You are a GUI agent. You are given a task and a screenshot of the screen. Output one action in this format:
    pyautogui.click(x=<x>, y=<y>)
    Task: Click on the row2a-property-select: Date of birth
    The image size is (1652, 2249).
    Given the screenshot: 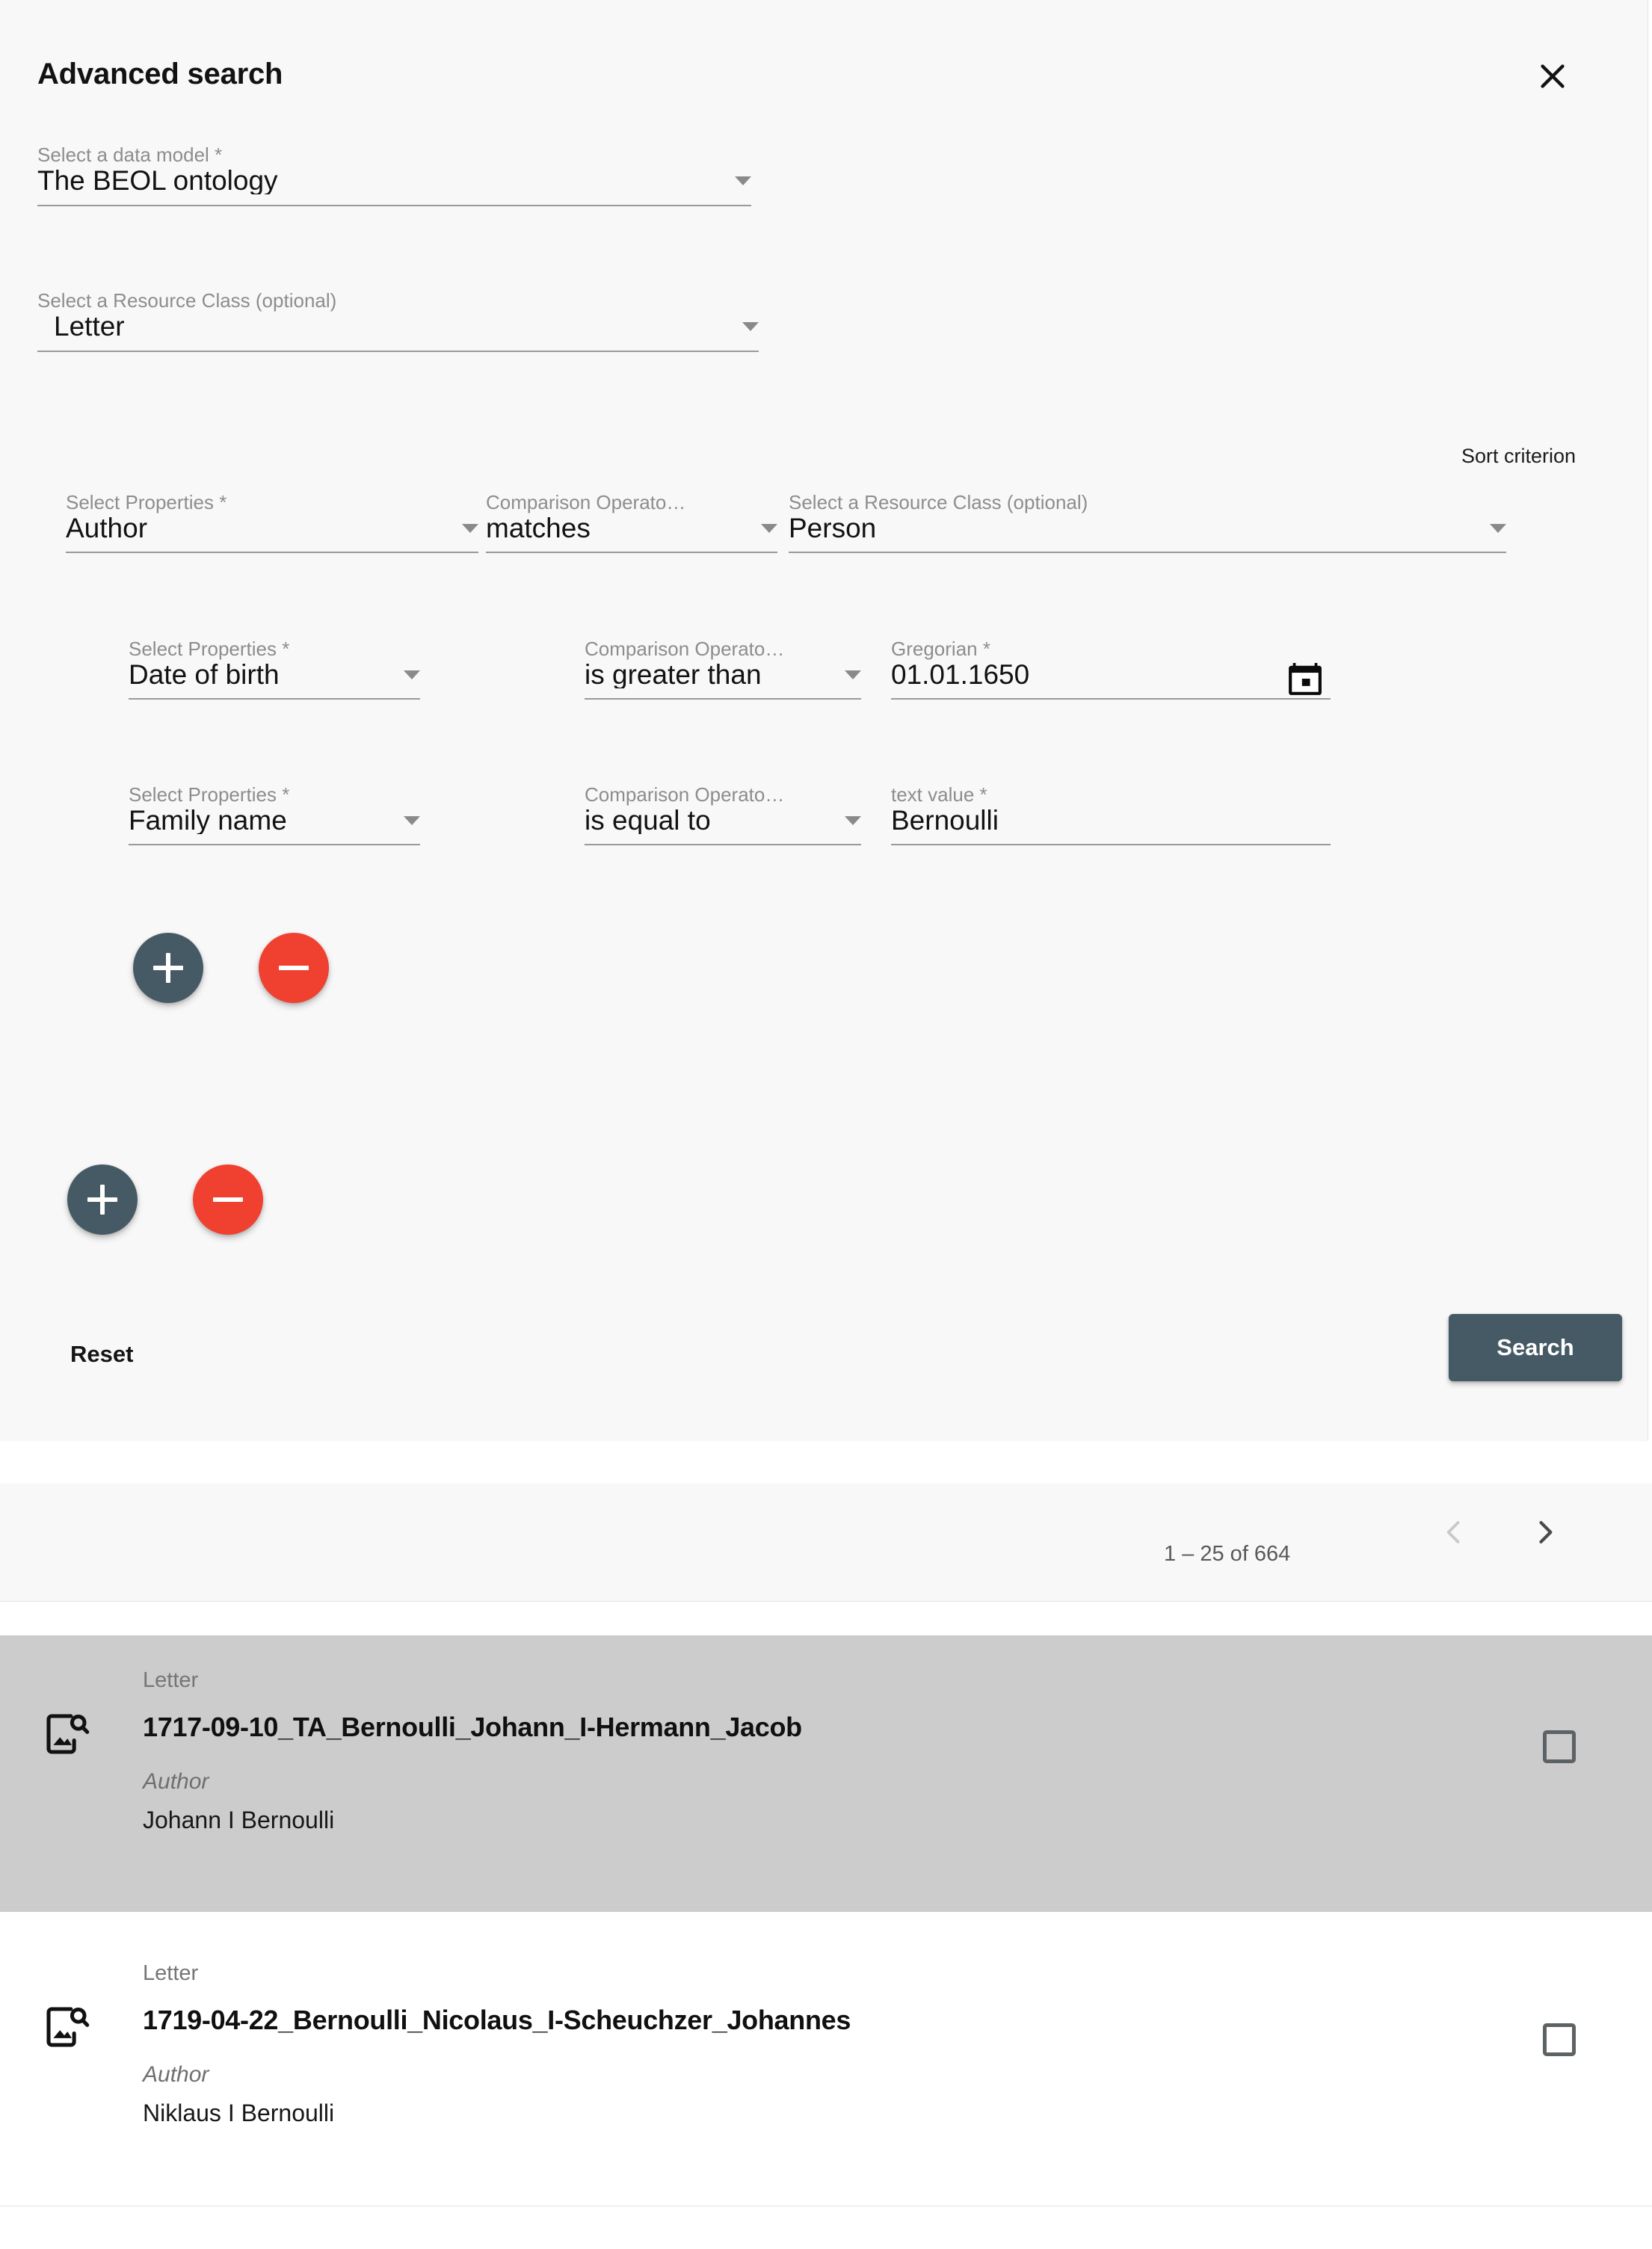 What is the action you would take?
    pyautogui.click(x=274, y=680)
    